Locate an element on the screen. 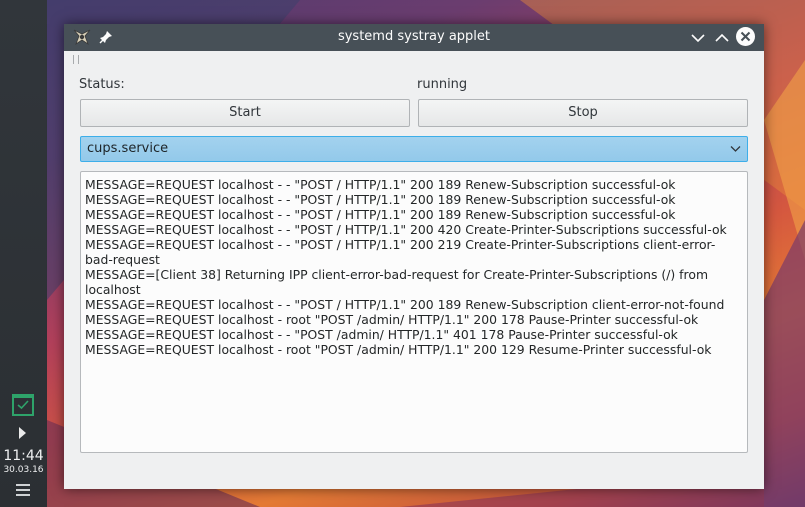 The width and height of the screenshot is (805, 507). service-select: cups.service is located at coordinates (414, 149).